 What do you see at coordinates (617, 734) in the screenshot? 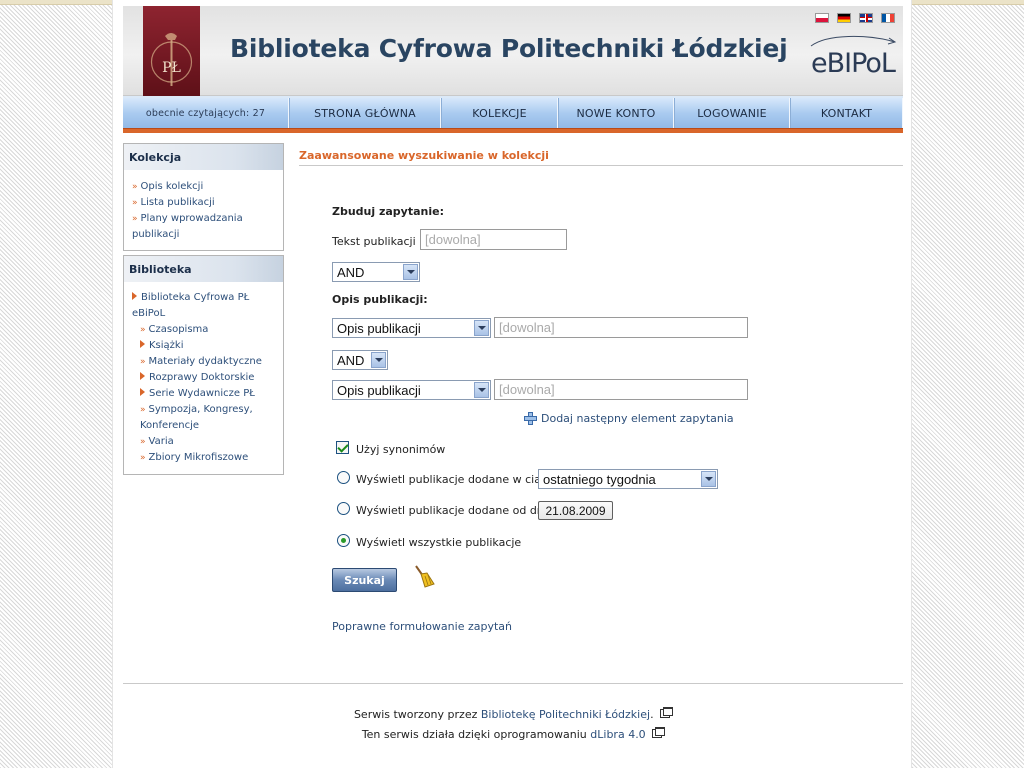
I see `footer-dlibra-link: dLibra 4.0` at bounding box center [617, 734].